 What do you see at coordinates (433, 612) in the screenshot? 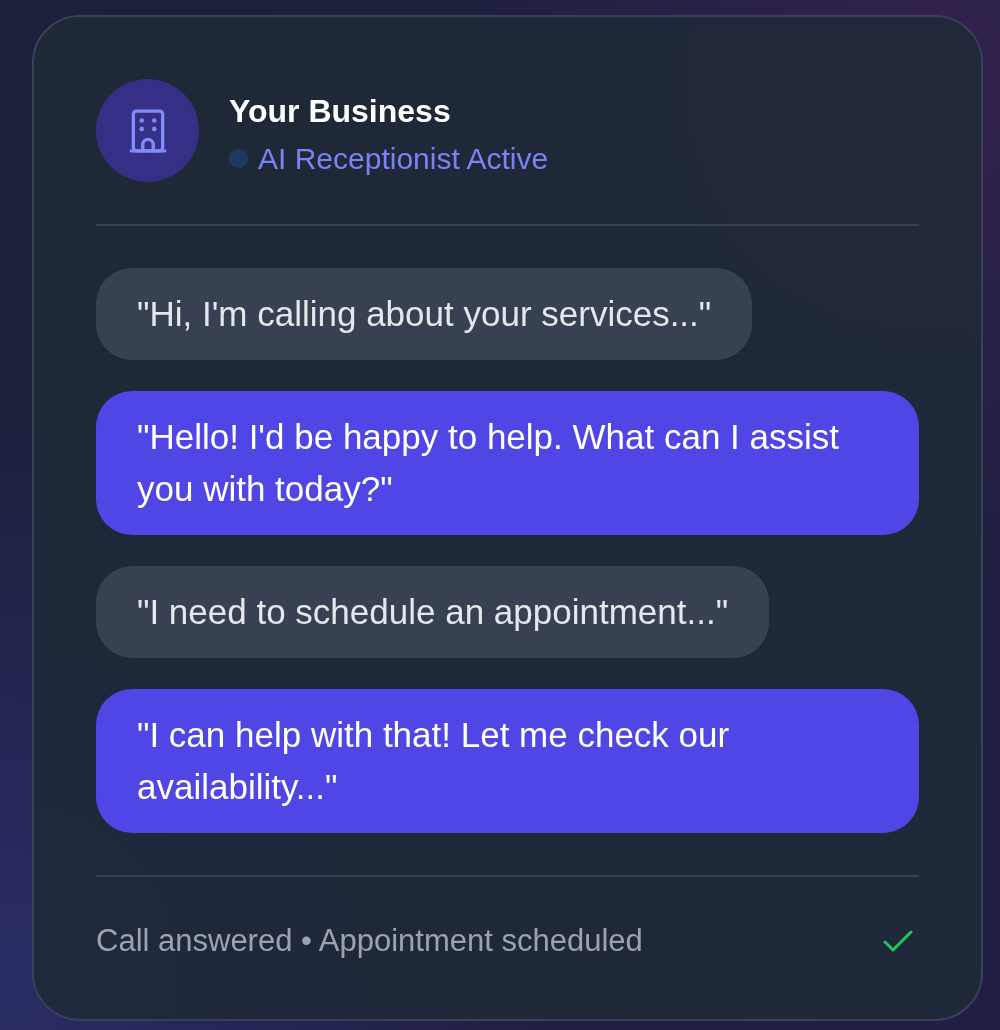
I see `caller-message-bubble: "I need to schedule an appointment..."` at bounding box center [433, 612].